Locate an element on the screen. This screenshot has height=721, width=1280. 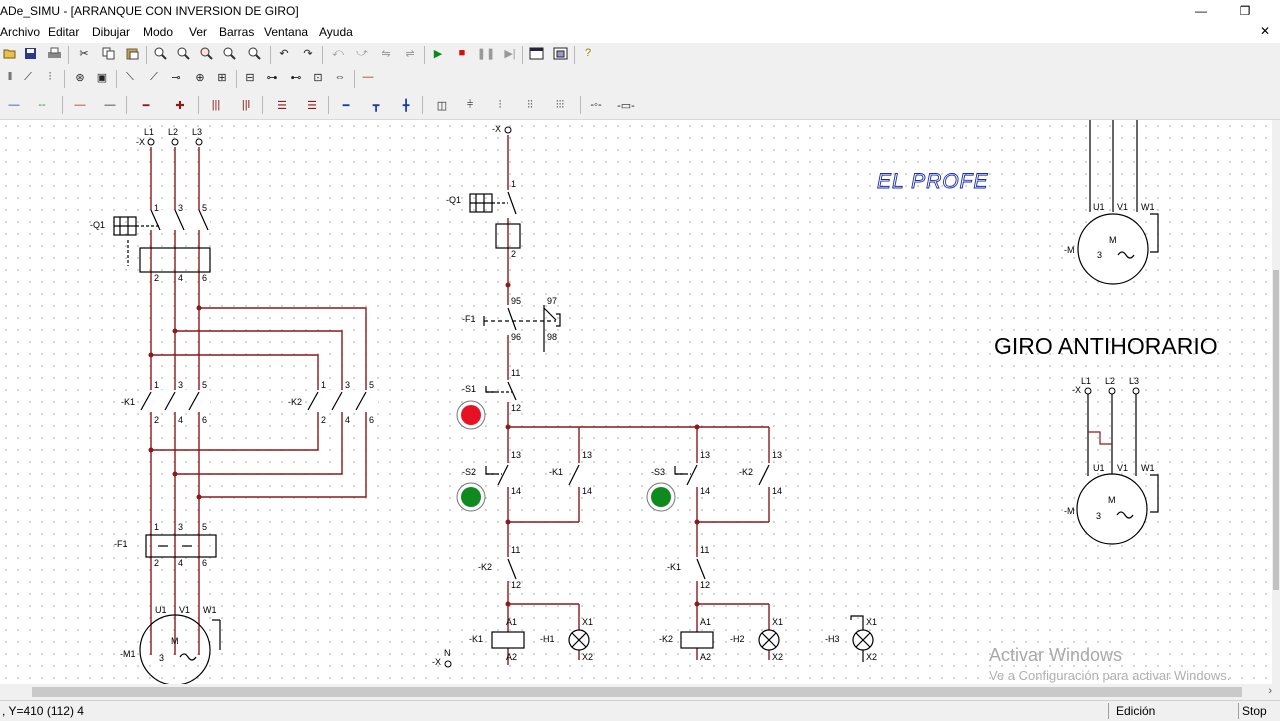
line-thick-icon: ━ is located at coordinates (146, 105).